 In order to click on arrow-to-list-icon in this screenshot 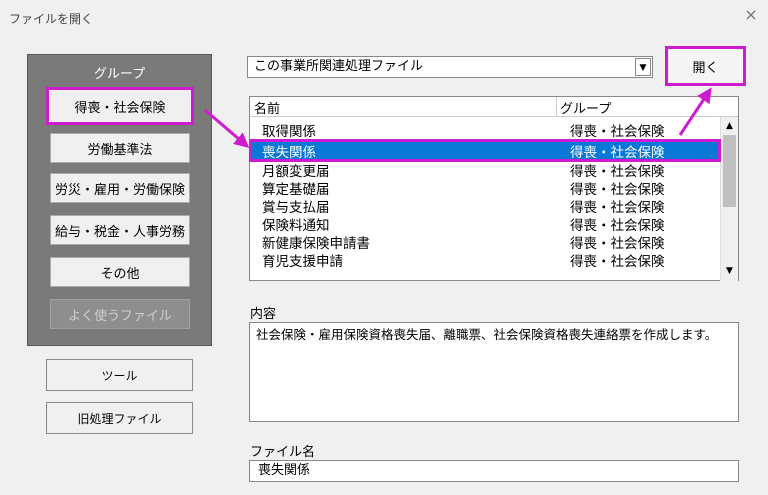, I will do `click(227, 128)`.